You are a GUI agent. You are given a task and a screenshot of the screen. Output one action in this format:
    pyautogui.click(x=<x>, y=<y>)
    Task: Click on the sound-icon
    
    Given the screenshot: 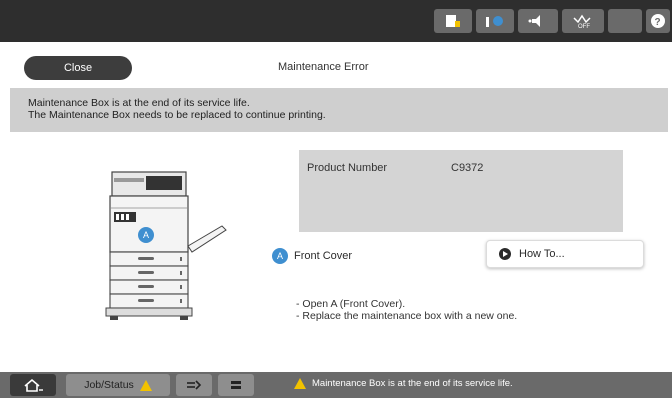 What is the action you would take?
    pyautogui.click(x=538, y=21)
    